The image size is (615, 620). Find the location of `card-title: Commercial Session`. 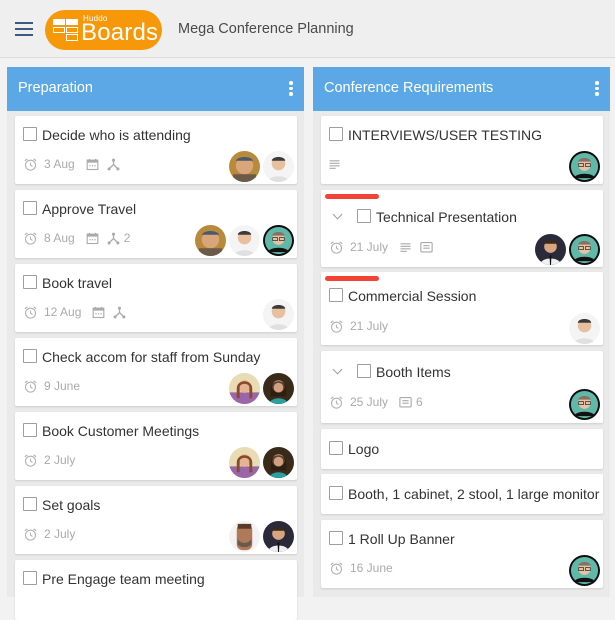

card-title: Commercial Session is located at coordinates (412, 296).